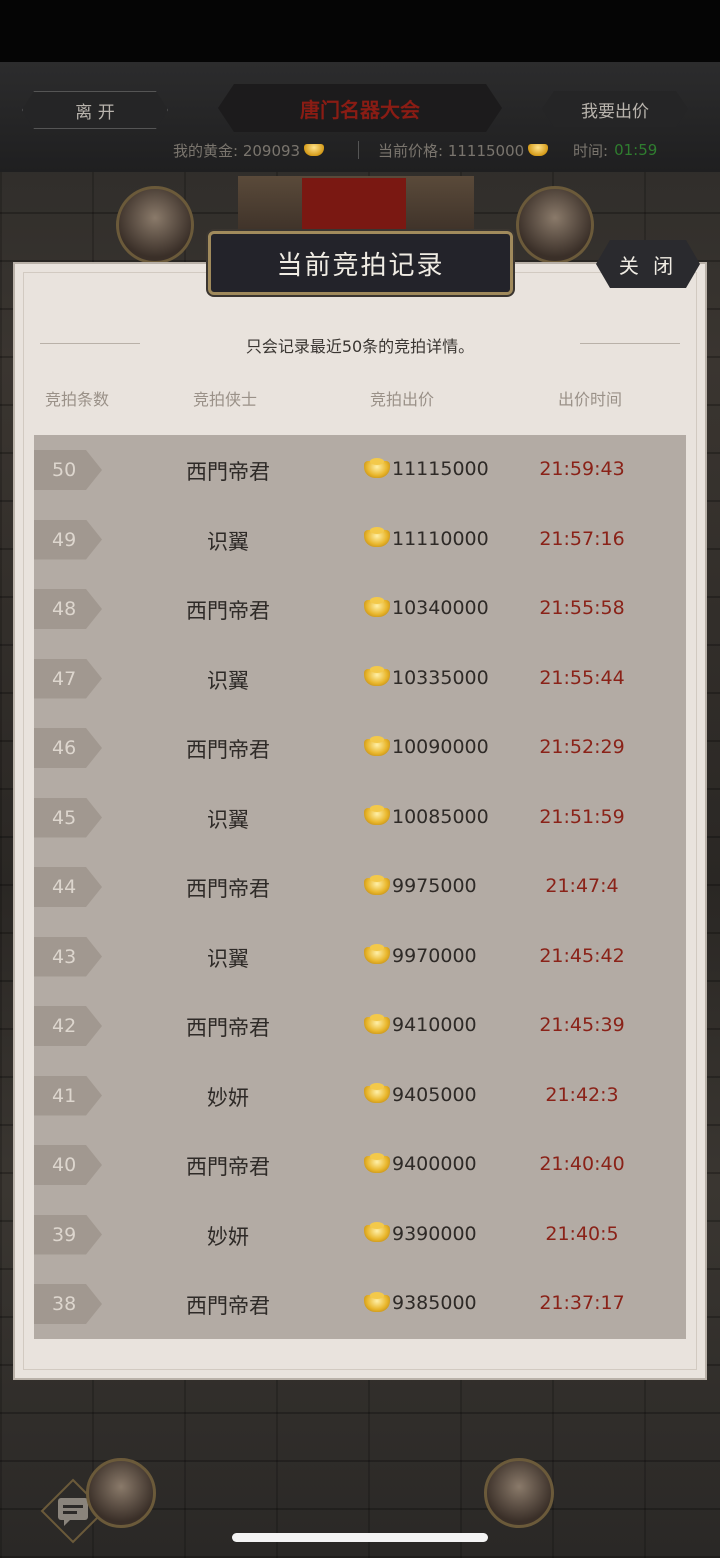 Image resolution: width=720 pixels, height=1558 pixels. Describe the element at coordinates (401, 399) in the screenshot. I see `column-header-price: 竞拍出价` at that location.